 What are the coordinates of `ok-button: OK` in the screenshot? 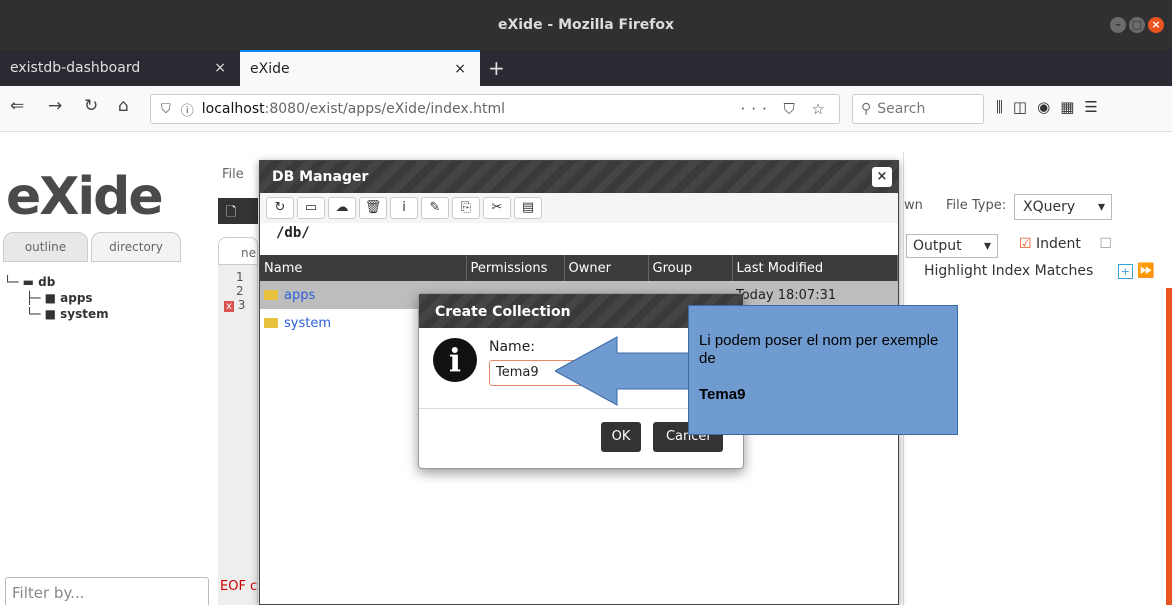 It's located at (621, 437).